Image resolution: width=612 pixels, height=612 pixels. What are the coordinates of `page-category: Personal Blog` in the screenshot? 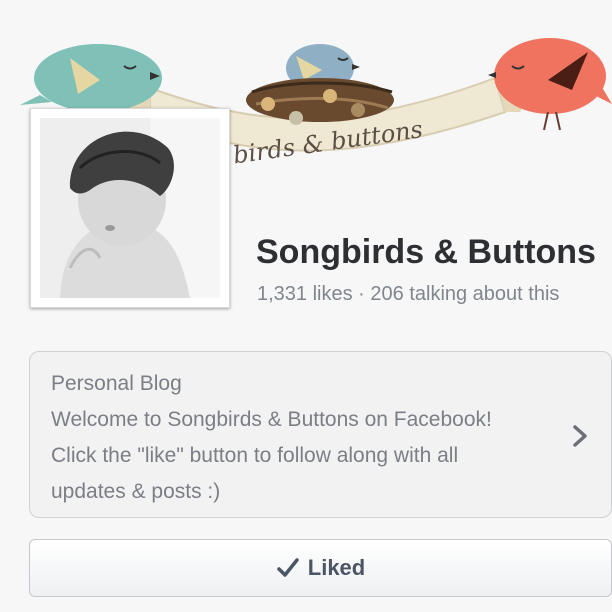 It's located at (116, 383).